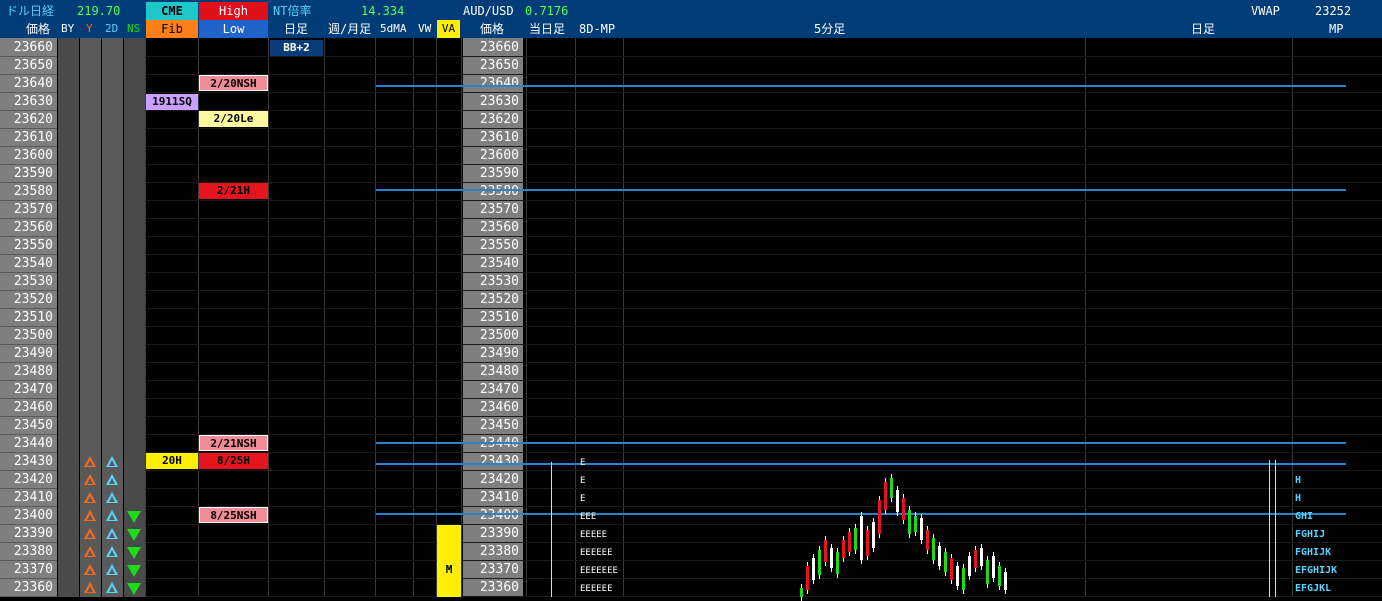  What do you see at coordinates (112, 28) in the screenshot?
I see `2d-header: 2D` at bounding box center [112, 28].